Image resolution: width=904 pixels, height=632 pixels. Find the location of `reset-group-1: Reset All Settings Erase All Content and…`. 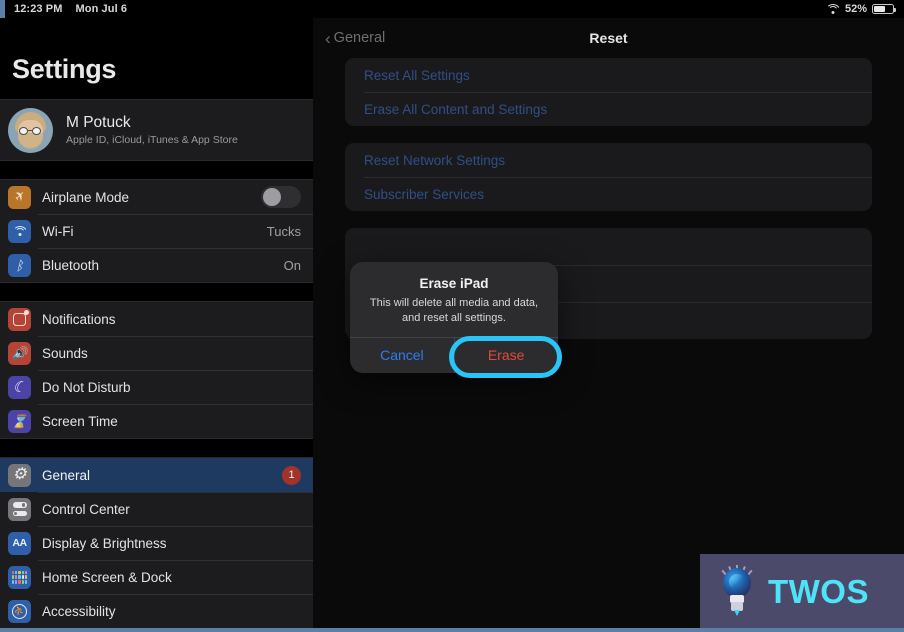

reset-group-1: Reset All Settings Erase All Content and… is located at coordinates (608, 92).